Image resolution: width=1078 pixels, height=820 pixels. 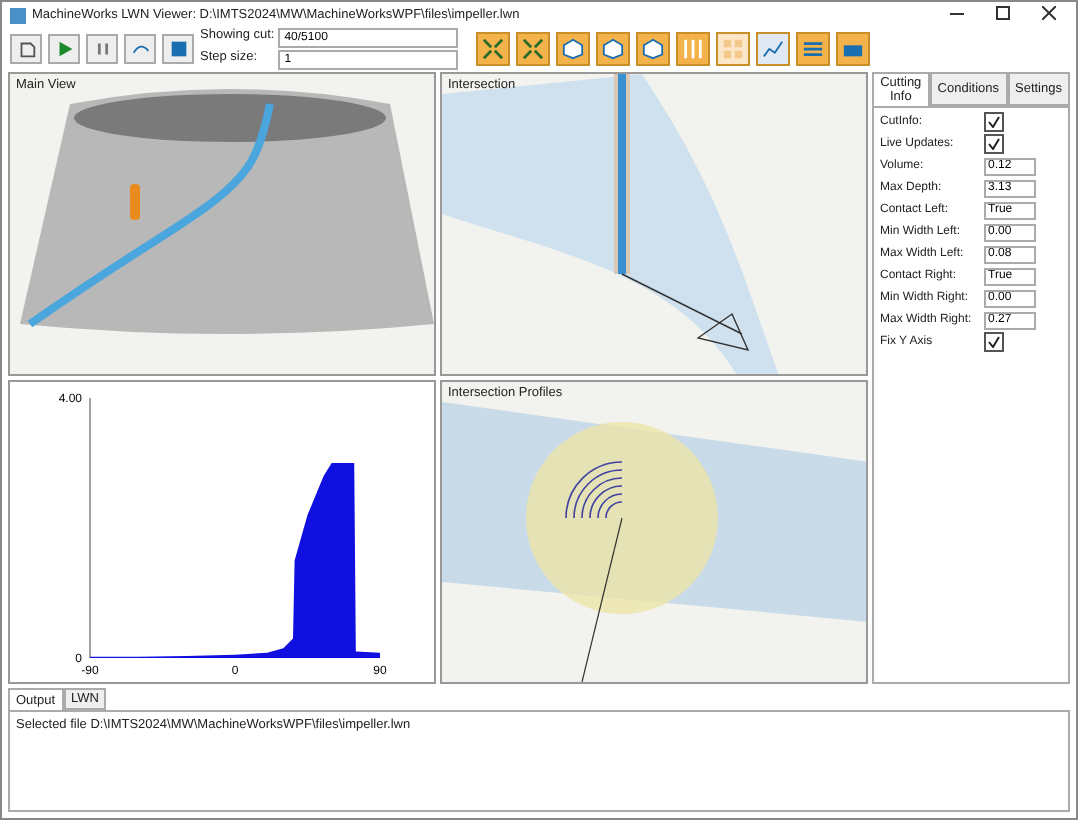 I want to click on columns-icon, so click(x=693, y=48).